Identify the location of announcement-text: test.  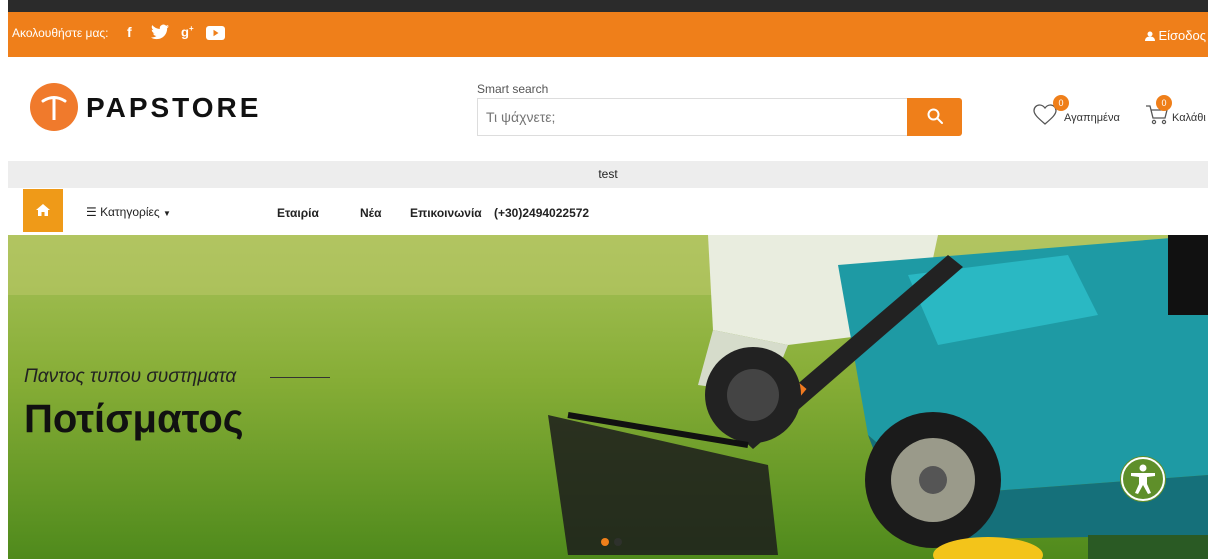
(608, 174).